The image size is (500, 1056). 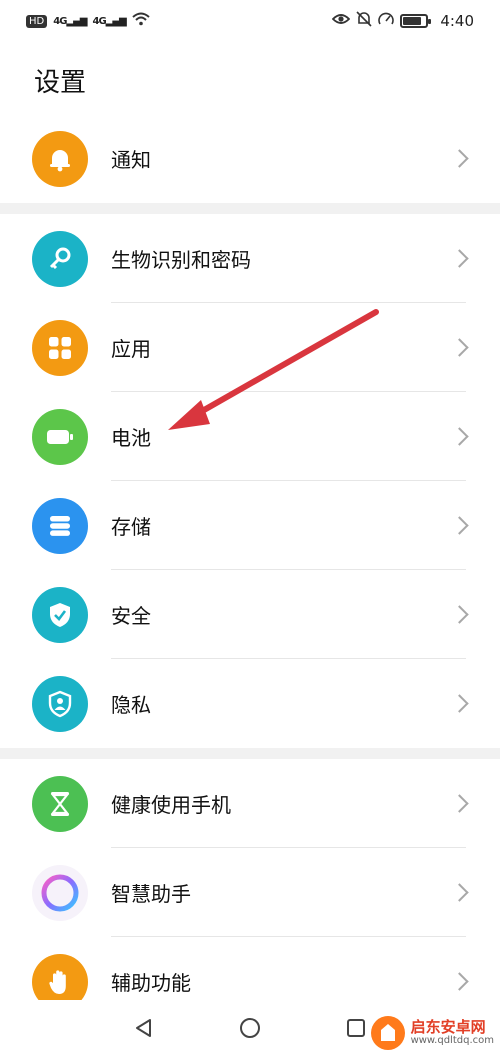 I want to click on home-button, so click(x=250, y=1028).